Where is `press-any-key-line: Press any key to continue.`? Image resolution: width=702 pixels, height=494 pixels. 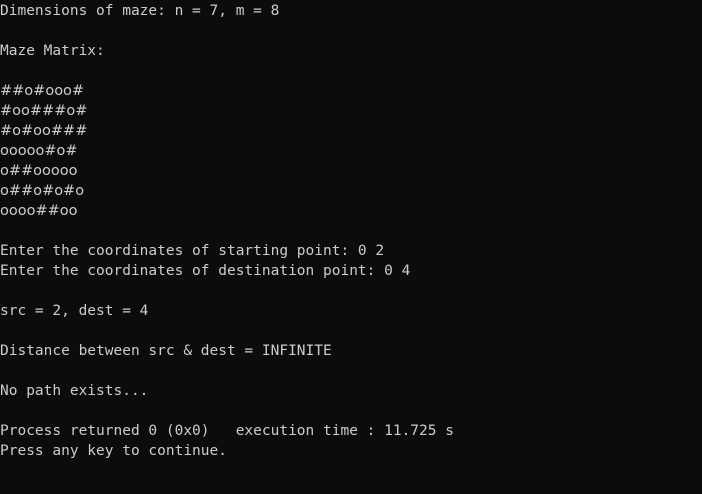
press-any-key-line: Press any key to continue. is located at coordinates (113, 451).